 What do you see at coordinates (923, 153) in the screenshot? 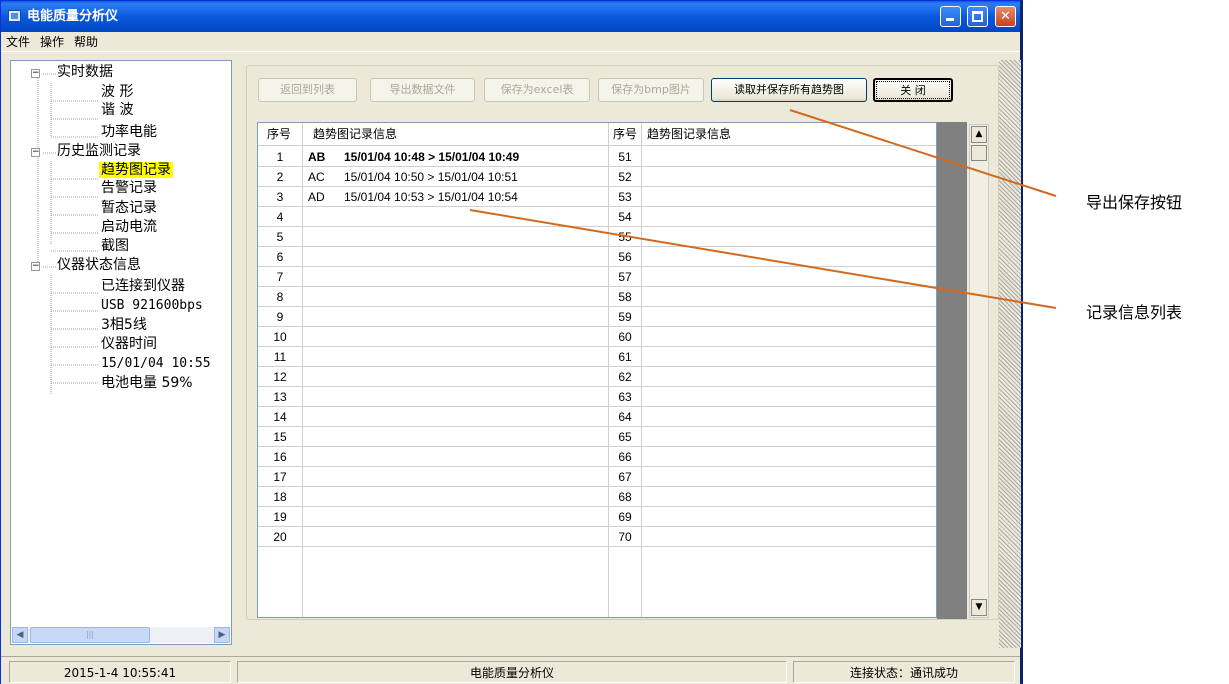
I see `annotation-line-buttons` at bounding box center [923, 153].